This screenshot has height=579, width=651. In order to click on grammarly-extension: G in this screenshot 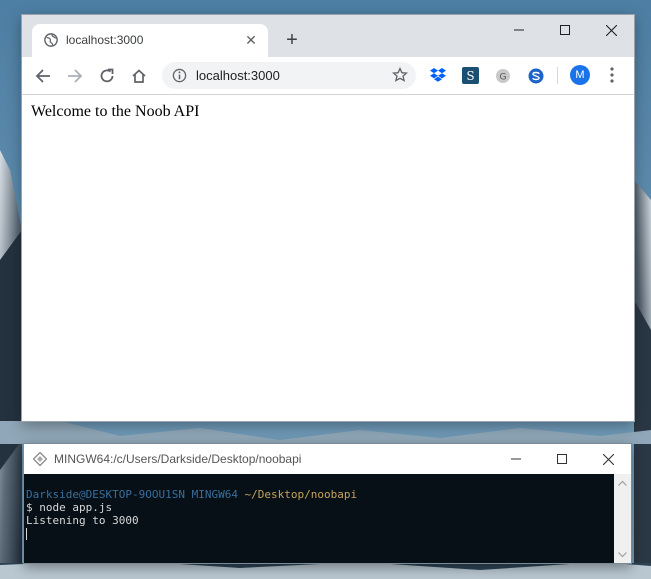, I will do `click(502, 75)`.